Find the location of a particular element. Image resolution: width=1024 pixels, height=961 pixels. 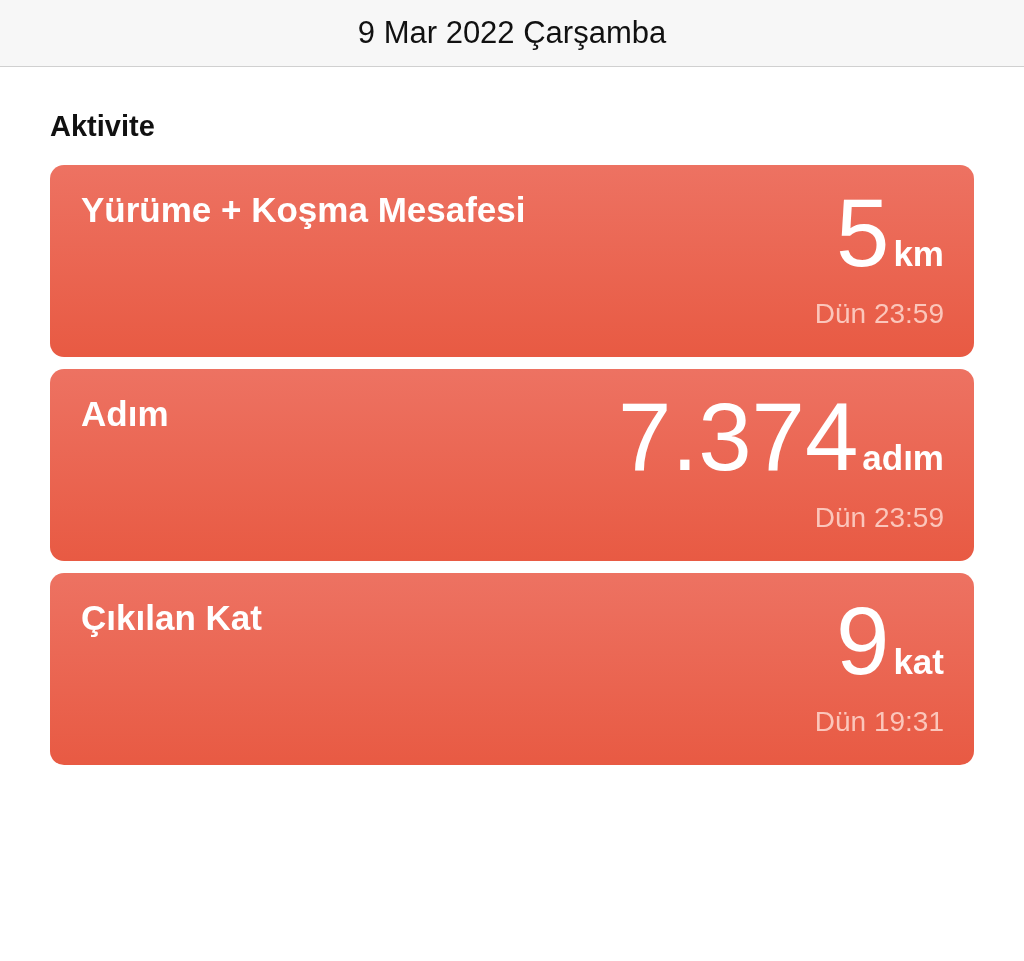

metric-value: 5 is located at coordinates (863, 232).